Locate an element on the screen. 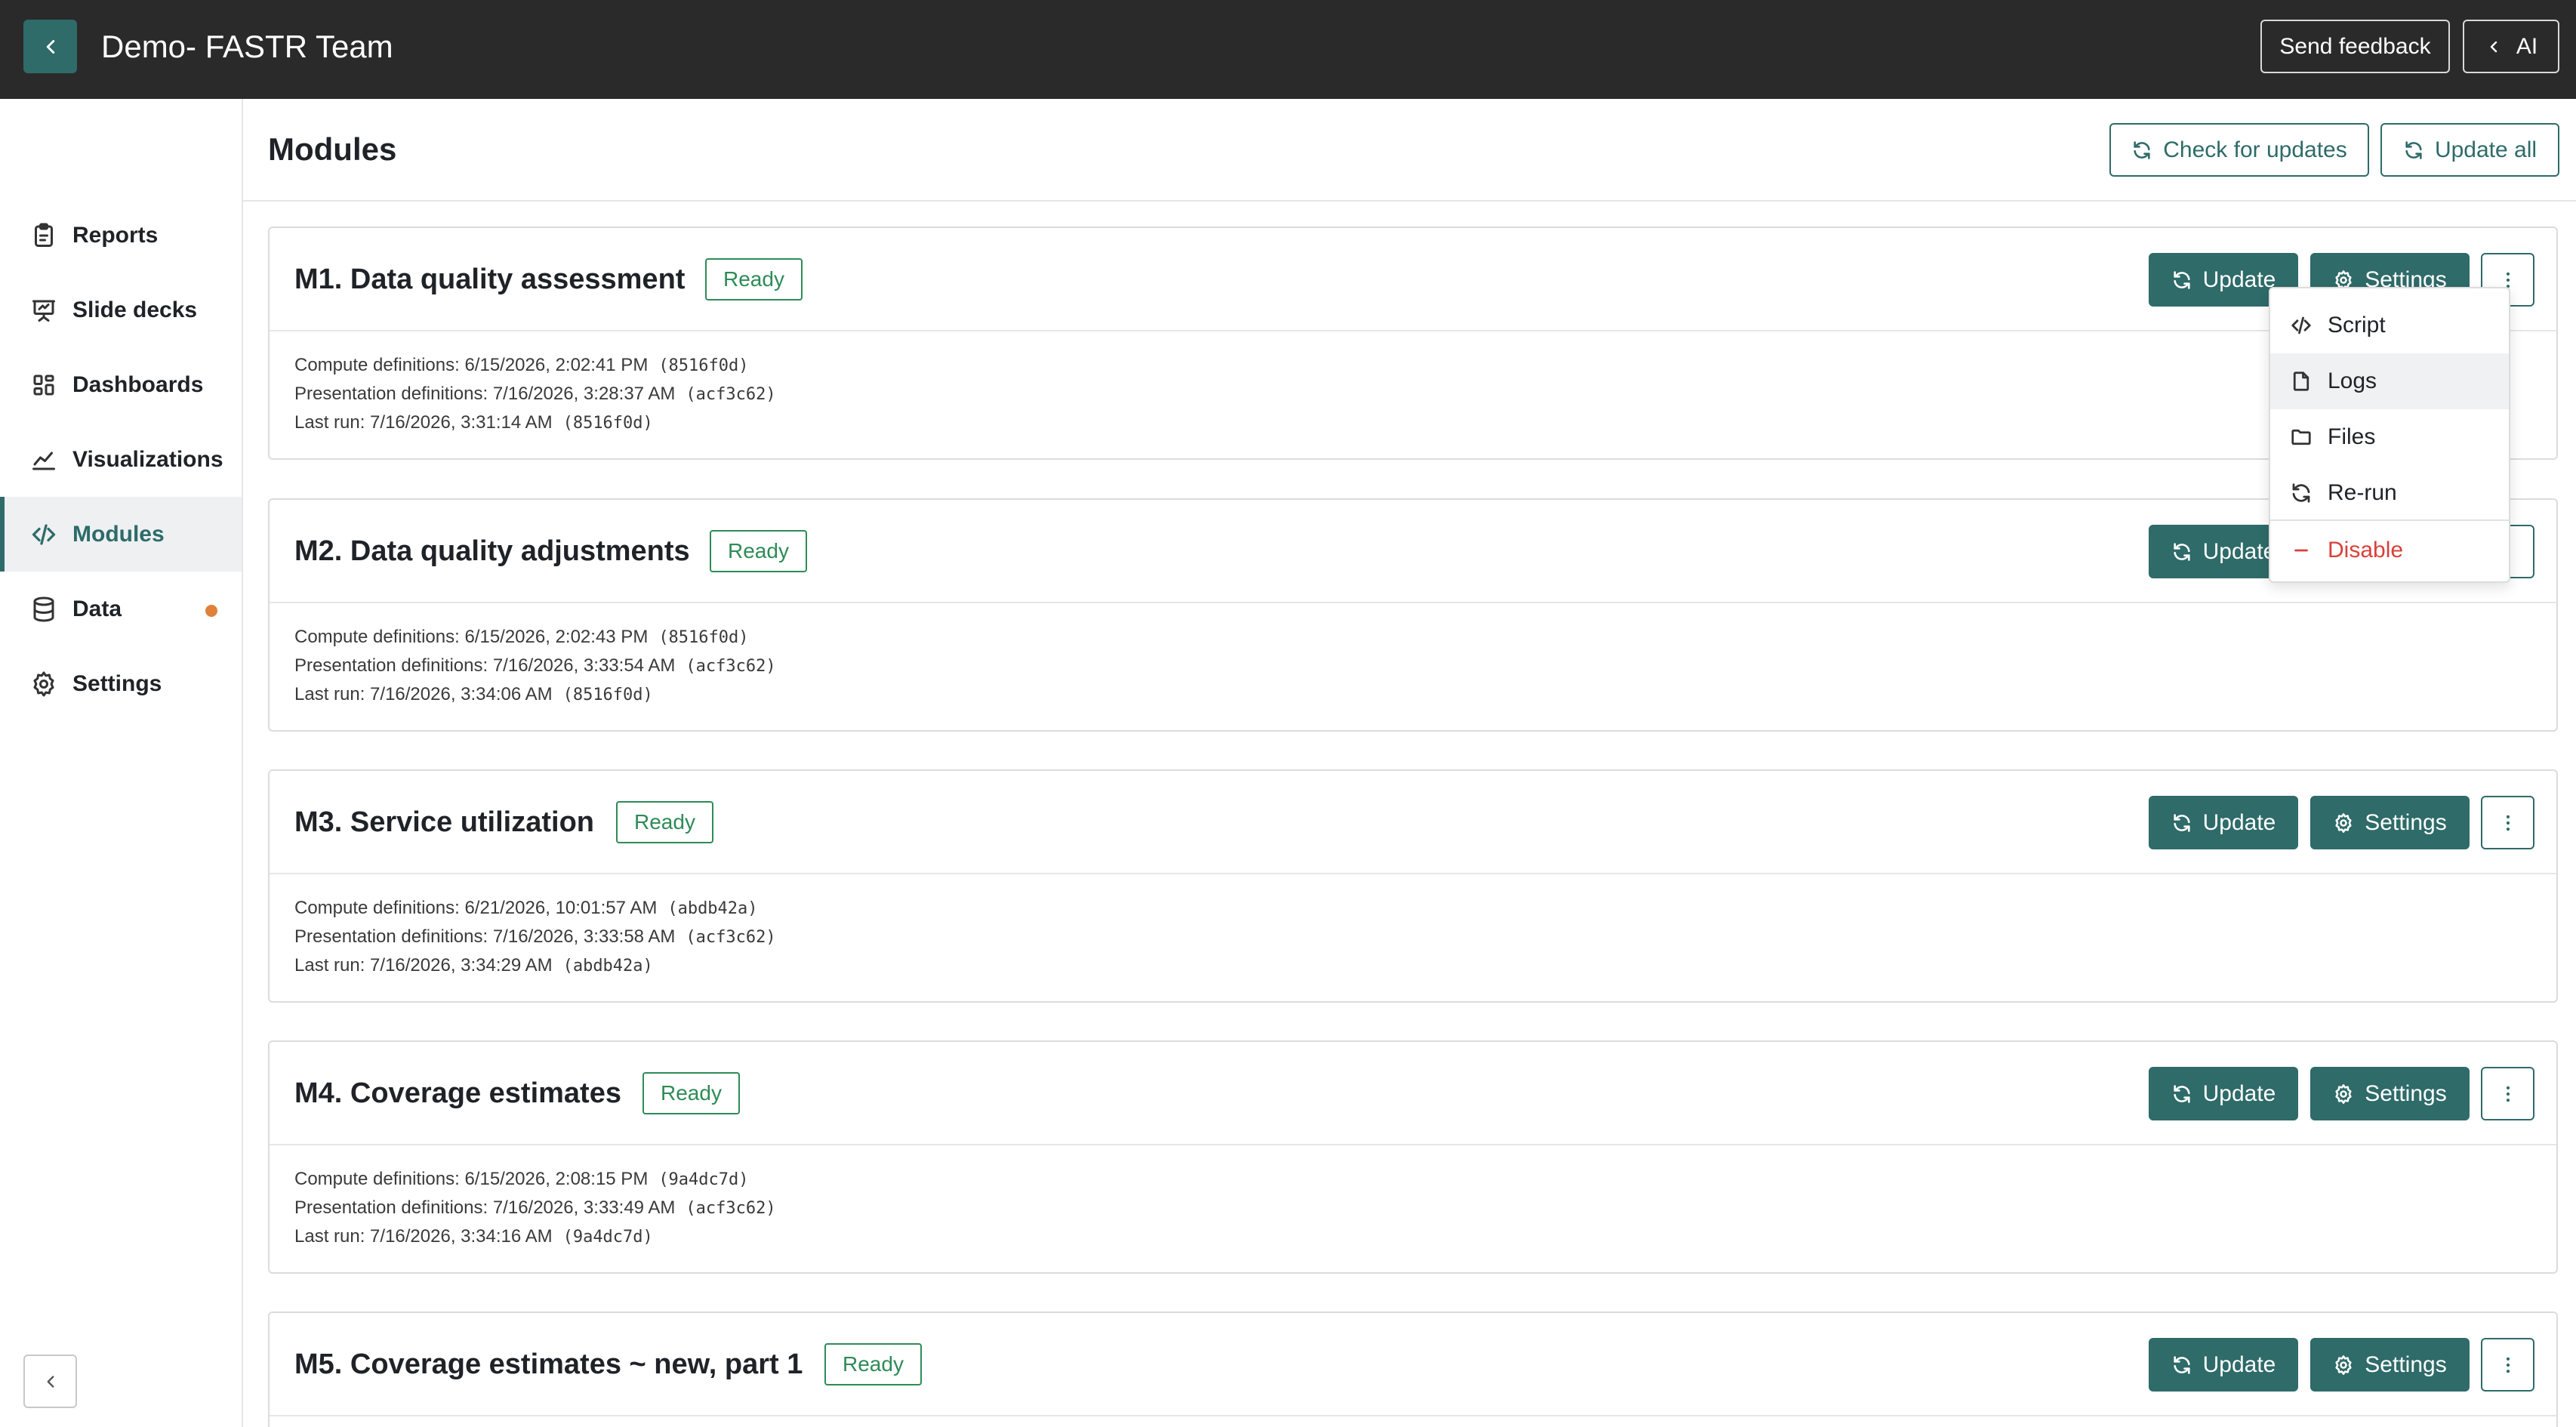  sidebar-item-reports: Reports is located at coordinates (121, 236).